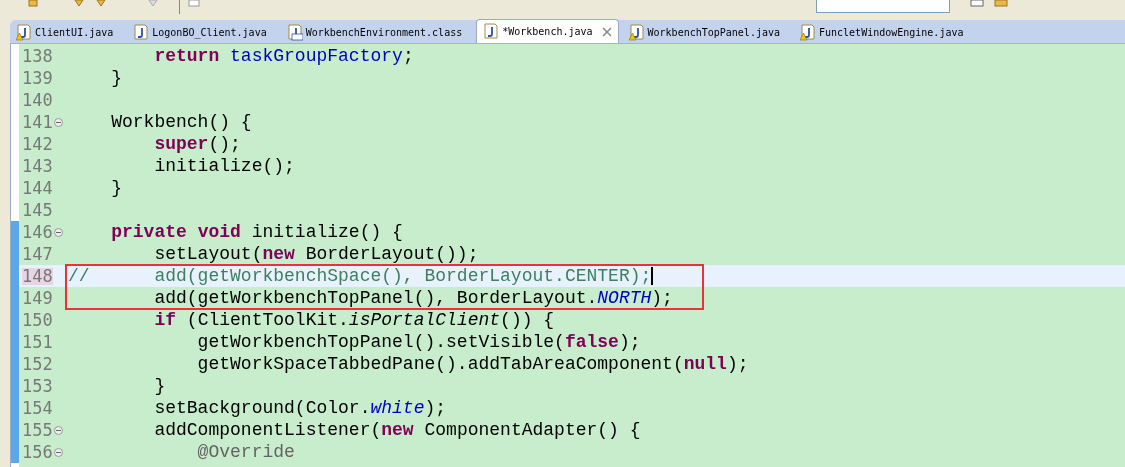 This screenshot has width=1125, height=467. What do you see at coordinates (283, 56) in the screenshot?
I see `code-line: return taskGroupFactory;` at bounding box center [283, 56].